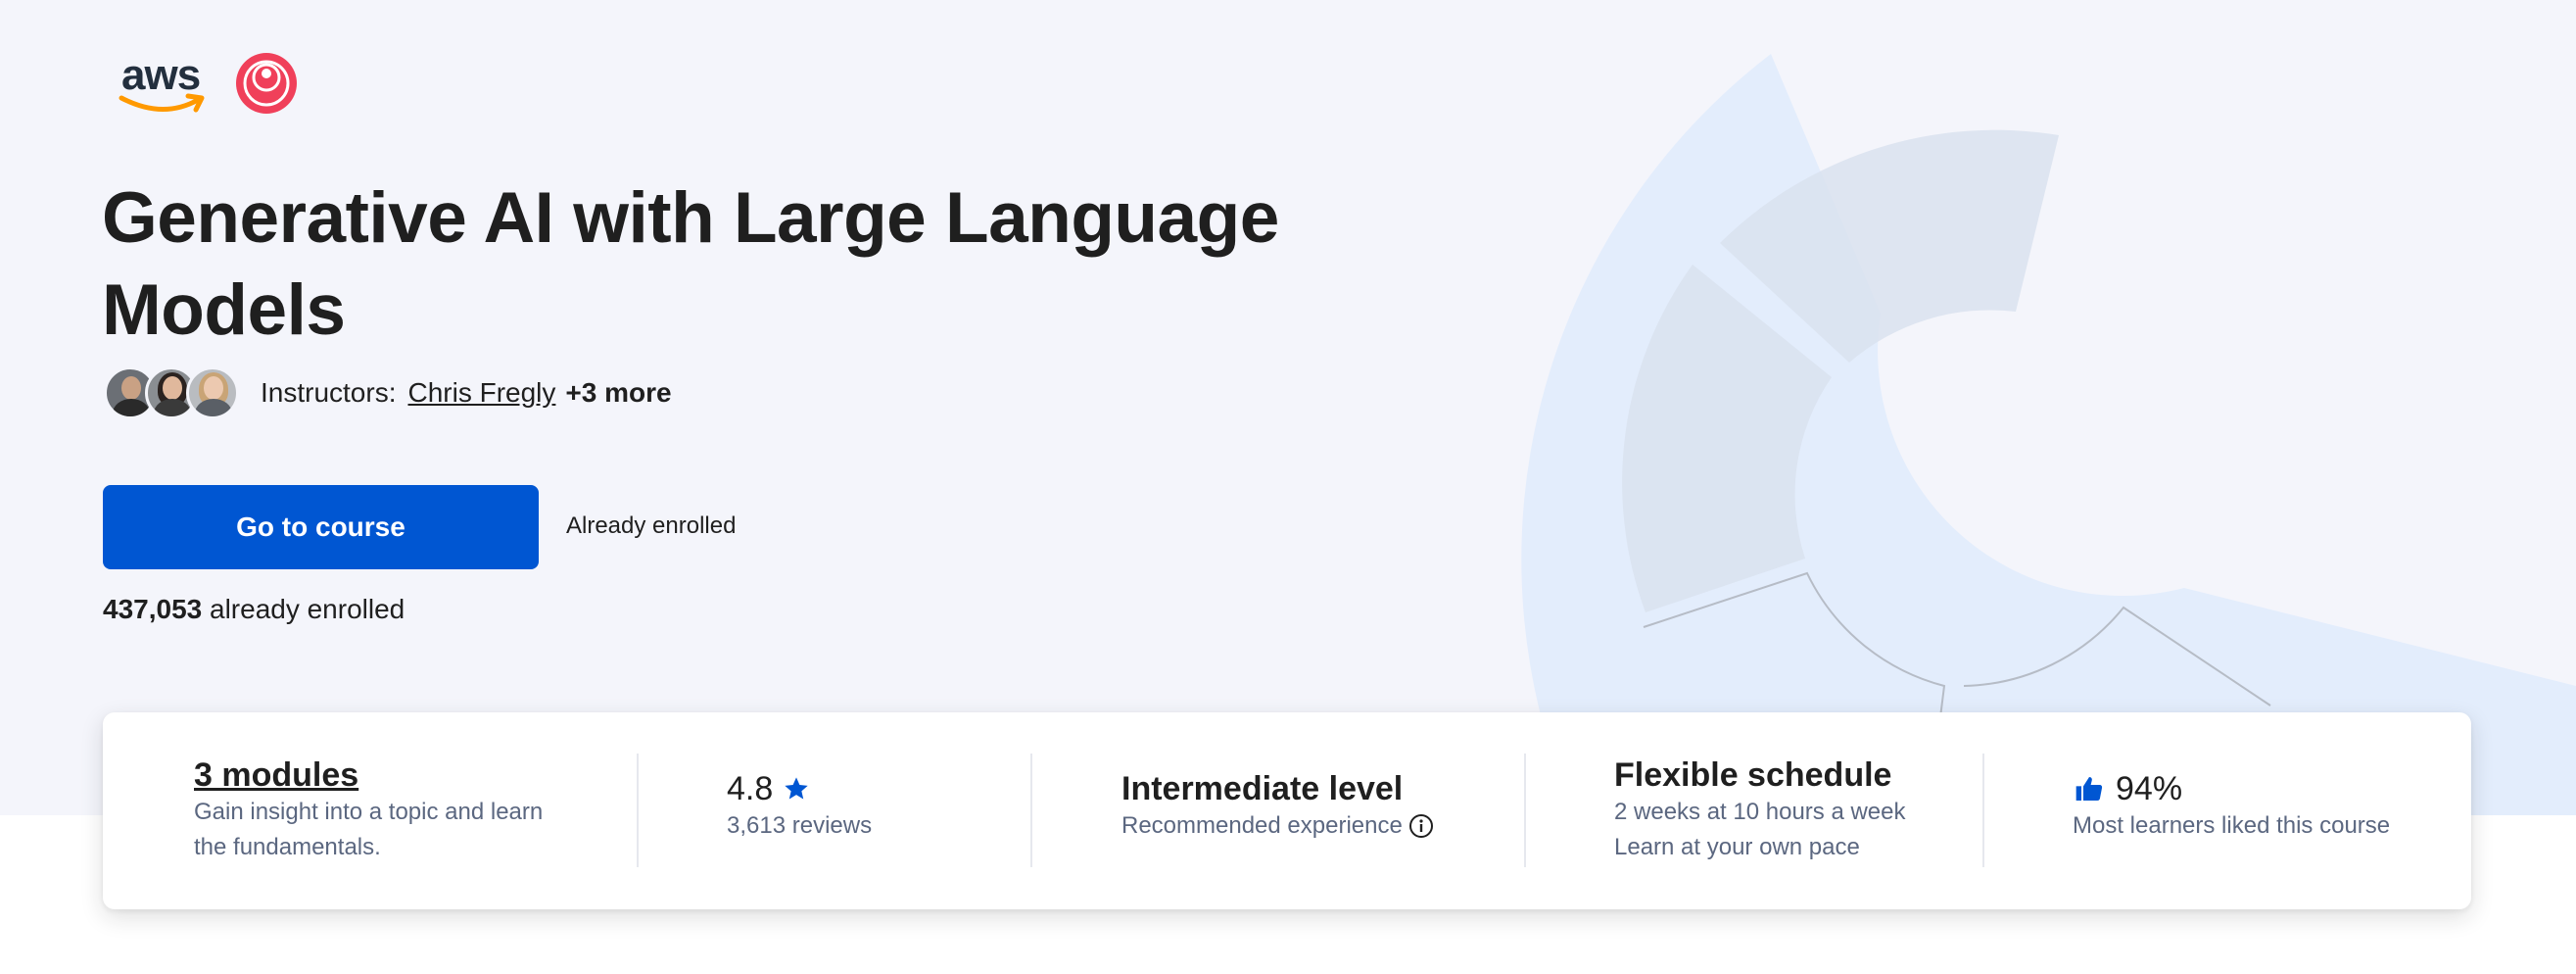  What do you see at coordinates (834, 810) in the screenshot?
I see `stat-rating: 4.8 3,613 reviews` at bounding box center [834, 810].